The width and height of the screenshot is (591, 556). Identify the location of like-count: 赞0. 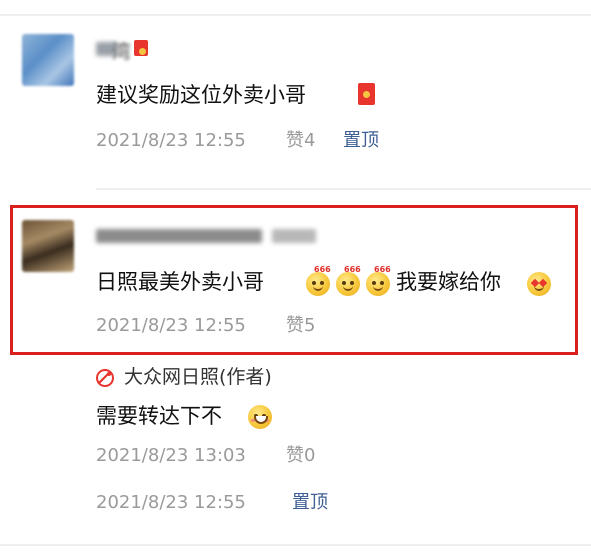
(300, 456).